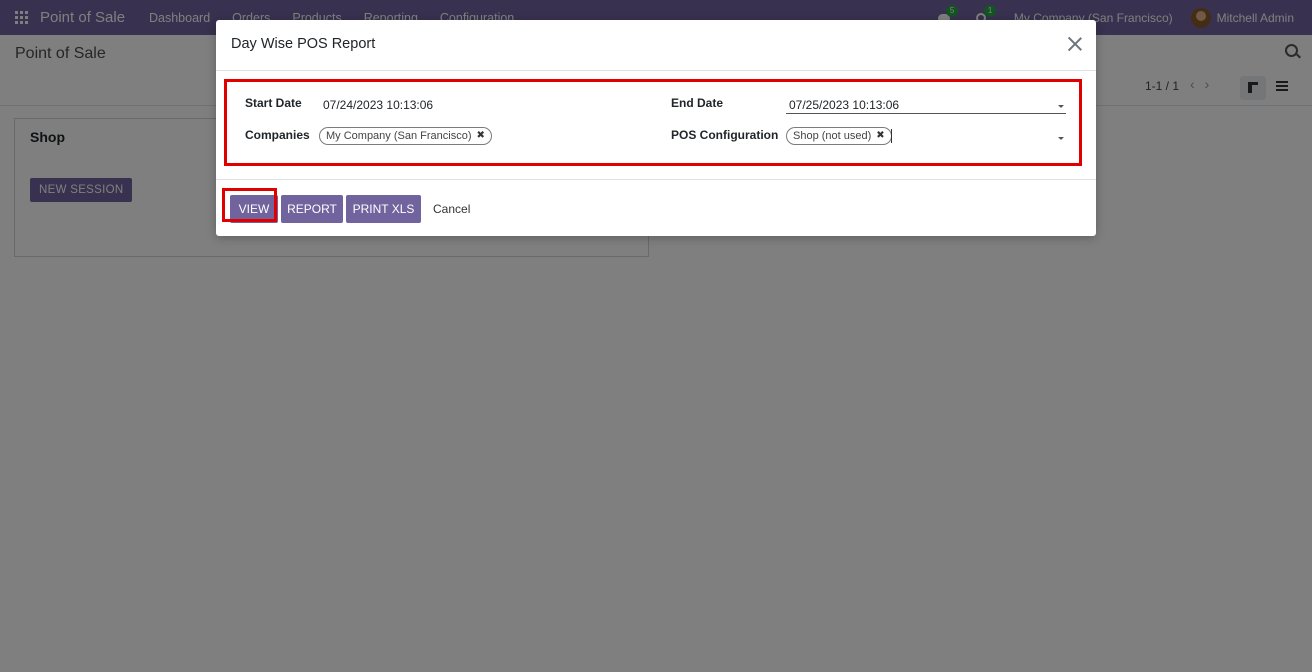  I want to click on close-icon, so click(1075, 44).